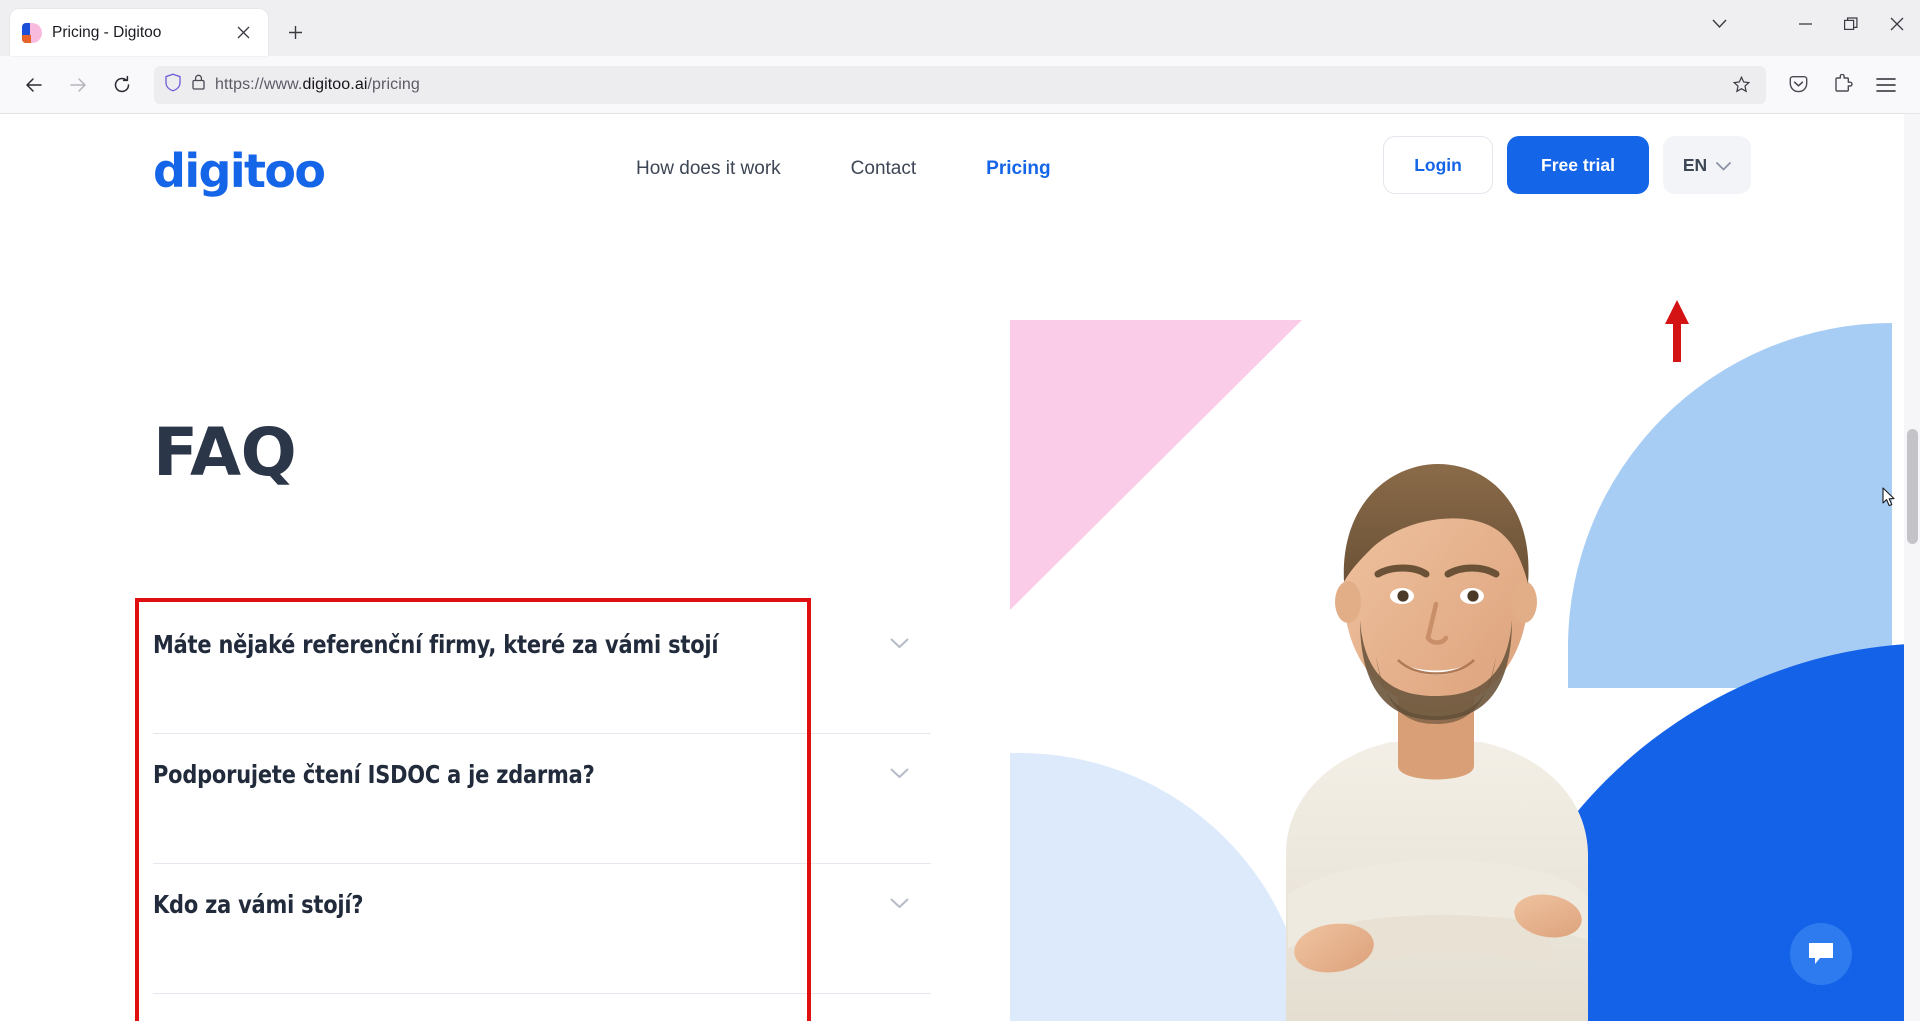  What do you see at coordinates (1912, 486) in the screenshot?
I see `scrollbar-thumb` at bounding box center [1912, 486].